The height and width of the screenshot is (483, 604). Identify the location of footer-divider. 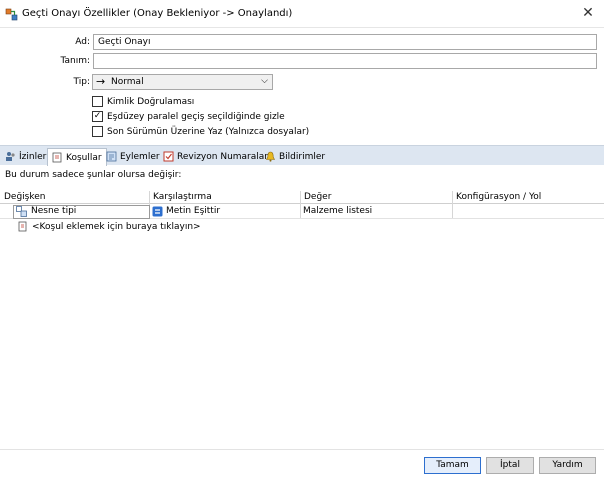
(302, 449).